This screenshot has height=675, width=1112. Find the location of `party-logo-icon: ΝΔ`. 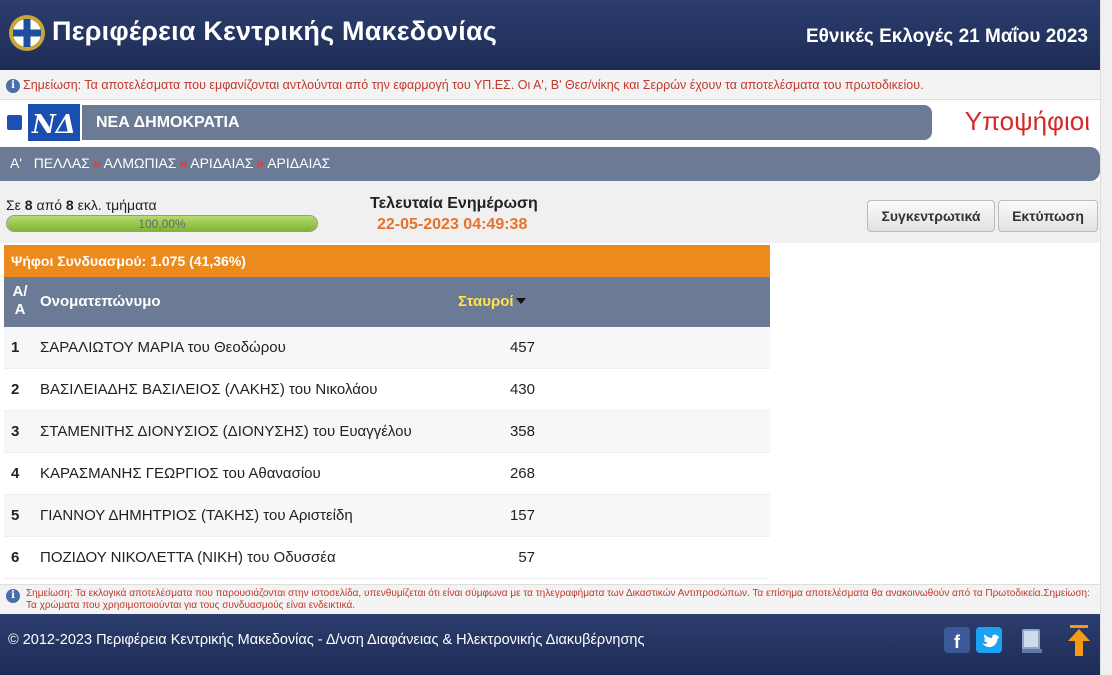

party-logo-icon: ΝΔ is located at coordinates (54, 122).